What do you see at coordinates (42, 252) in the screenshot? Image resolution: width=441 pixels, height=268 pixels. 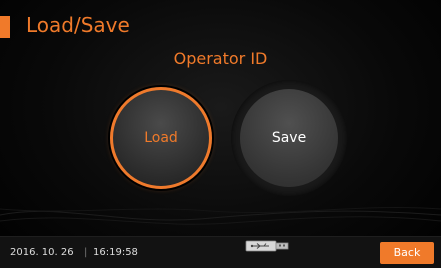 I see `status-date: 2016. 10. 26` at bounding box center [42, 252].